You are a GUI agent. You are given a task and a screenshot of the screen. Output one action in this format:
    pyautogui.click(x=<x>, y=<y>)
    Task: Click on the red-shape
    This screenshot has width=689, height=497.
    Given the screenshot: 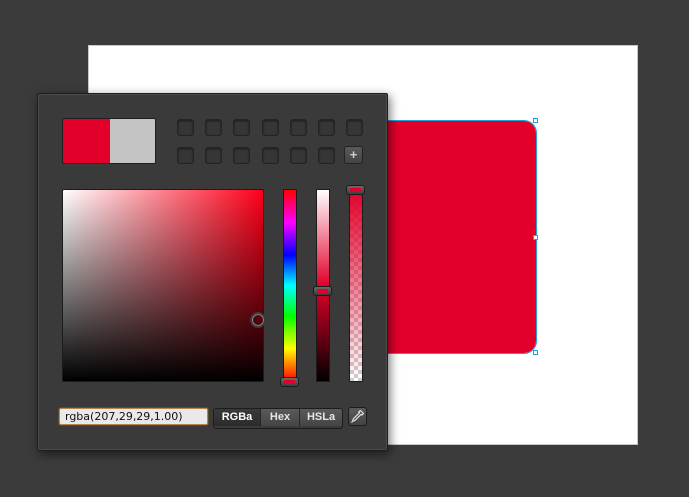 What is the action you would take?
    pyautogui.click(x=453, y=237)
    